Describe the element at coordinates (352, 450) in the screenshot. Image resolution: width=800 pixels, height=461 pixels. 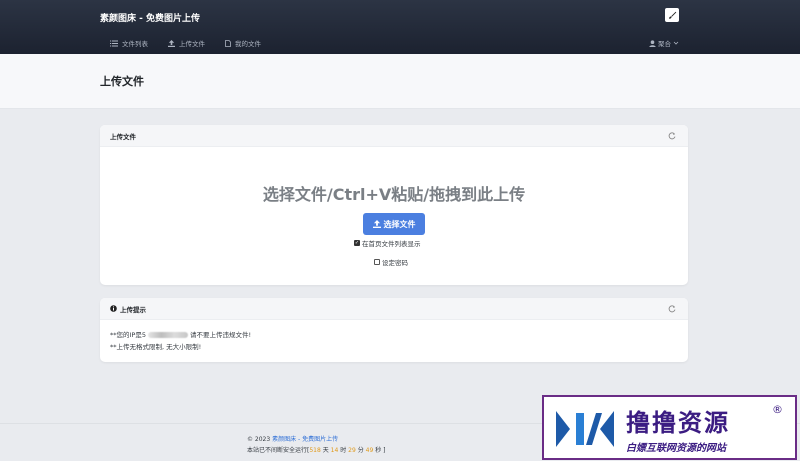
I see `uptime-minutes: 29` at that location.